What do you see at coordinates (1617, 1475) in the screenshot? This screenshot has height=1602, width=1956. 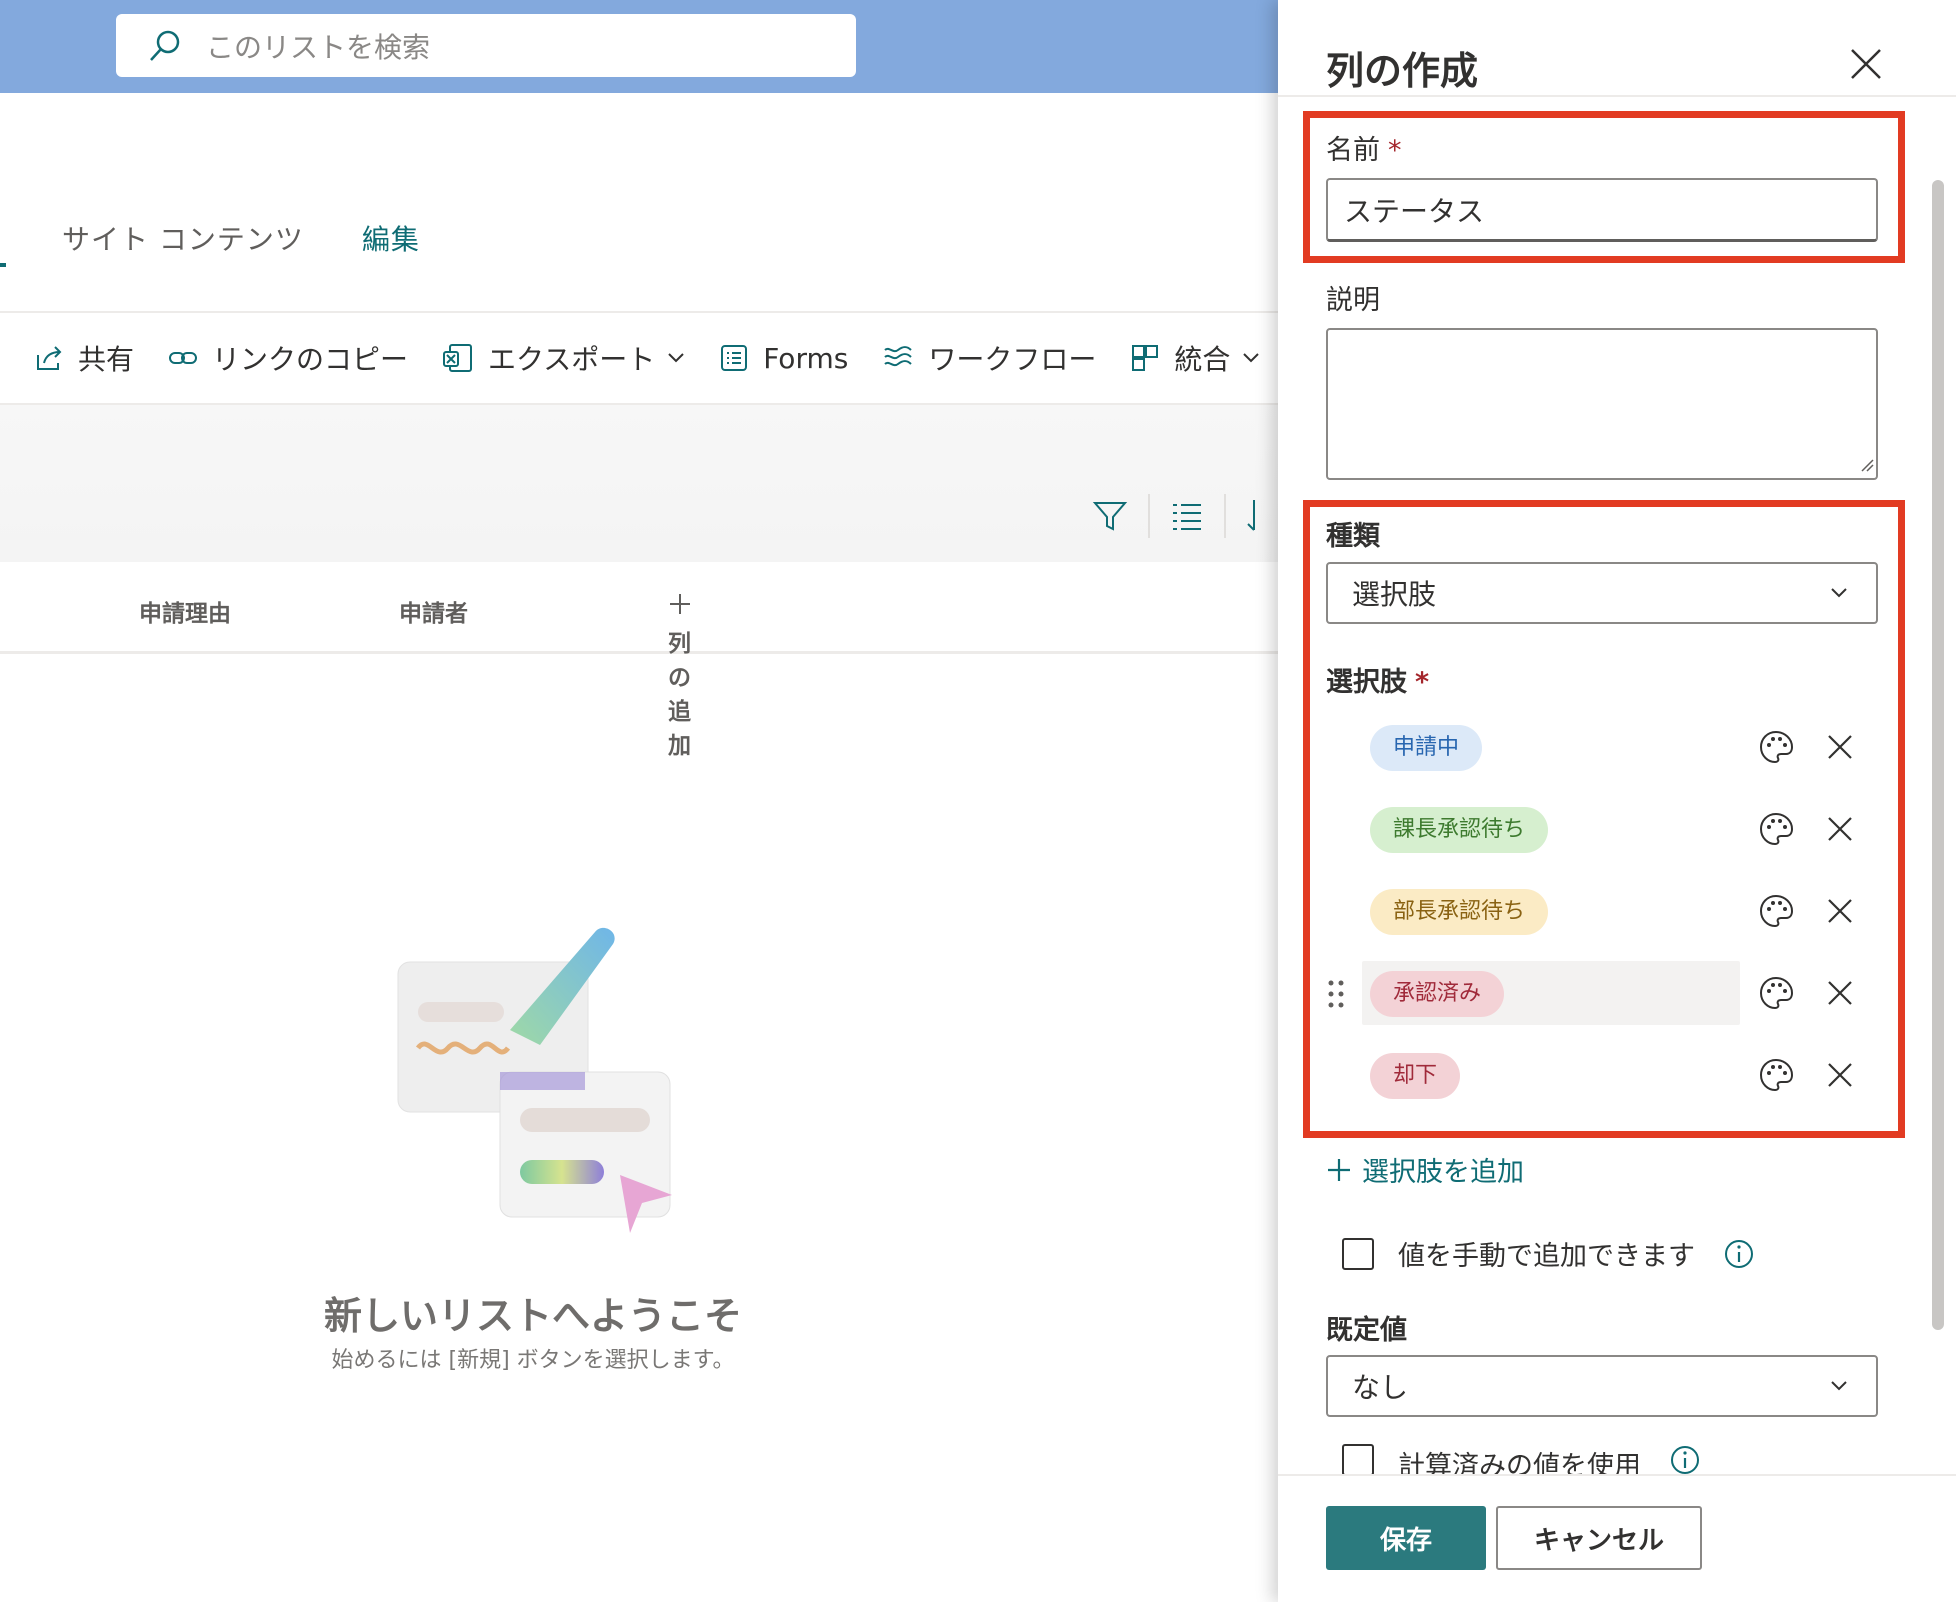 I see `panel-footer-divider` at bounding box center [1617, 1475].